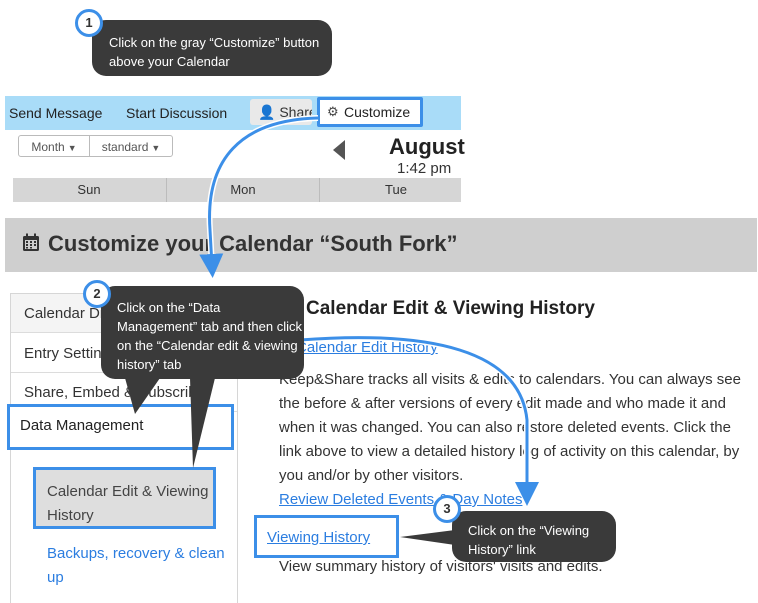 Image resolution: width=758 pixels, height=603 pixels. I want to click on month-title: August, so click(427, 146).